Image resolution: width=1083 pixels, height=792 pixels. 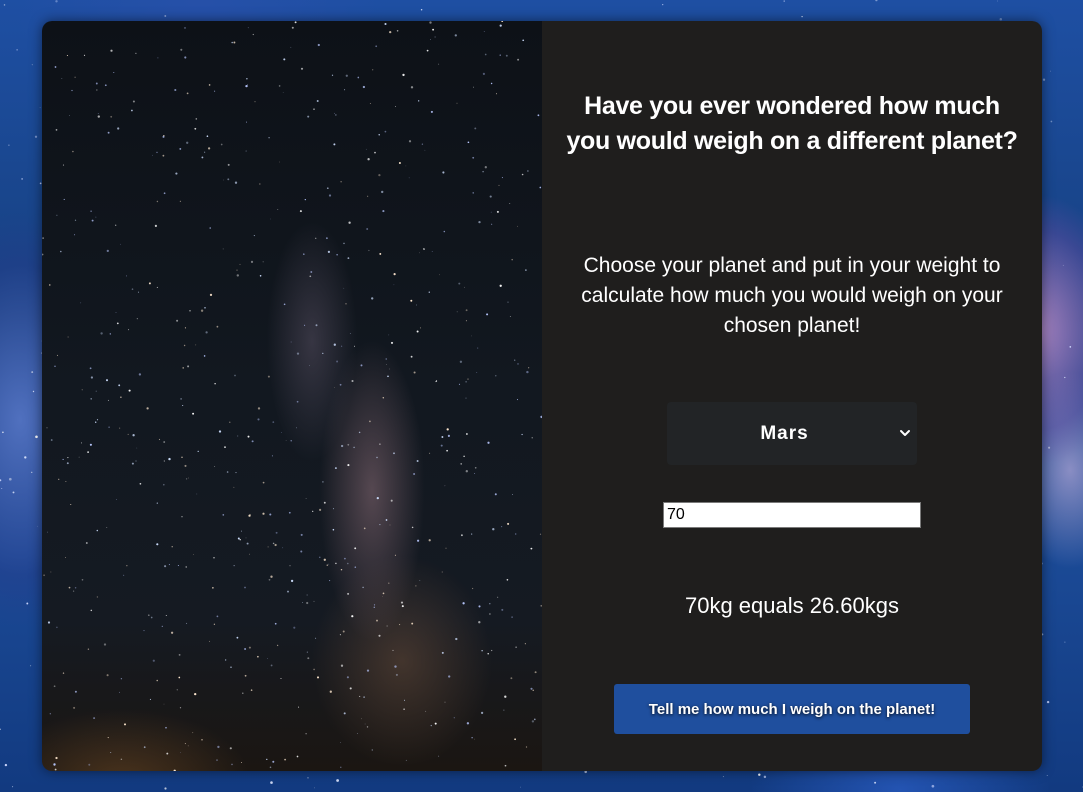 What do you see at coordinates (792, 709) in the screenshot?
I see `calculate-button: Tell me how much I weigh on the planet!` at bounding box center [792, 709].